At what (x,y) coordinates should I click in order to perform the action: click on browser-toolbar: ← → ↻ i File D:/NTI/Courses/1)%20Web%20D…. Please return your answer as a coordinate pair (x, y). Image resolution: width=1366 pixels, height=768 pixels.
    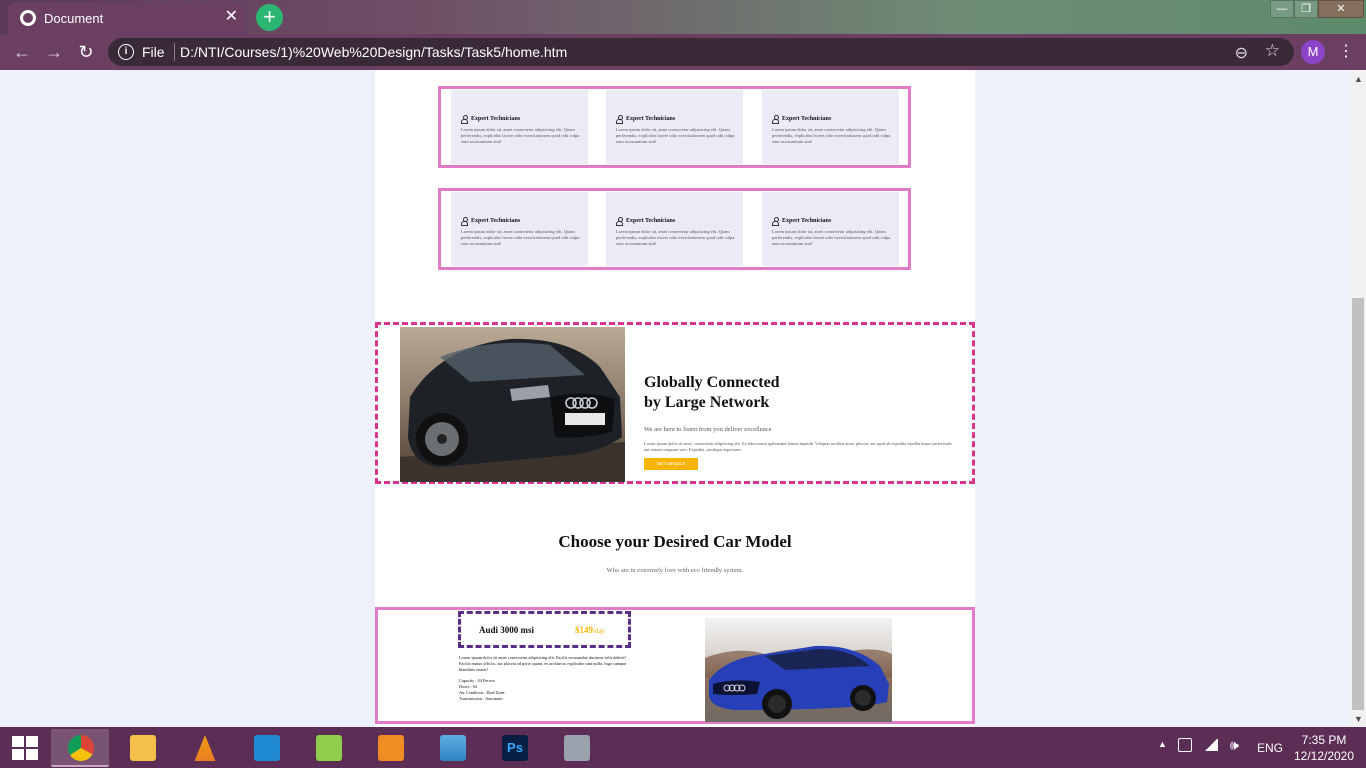
    Looking at the image, I should click on (683, 52).